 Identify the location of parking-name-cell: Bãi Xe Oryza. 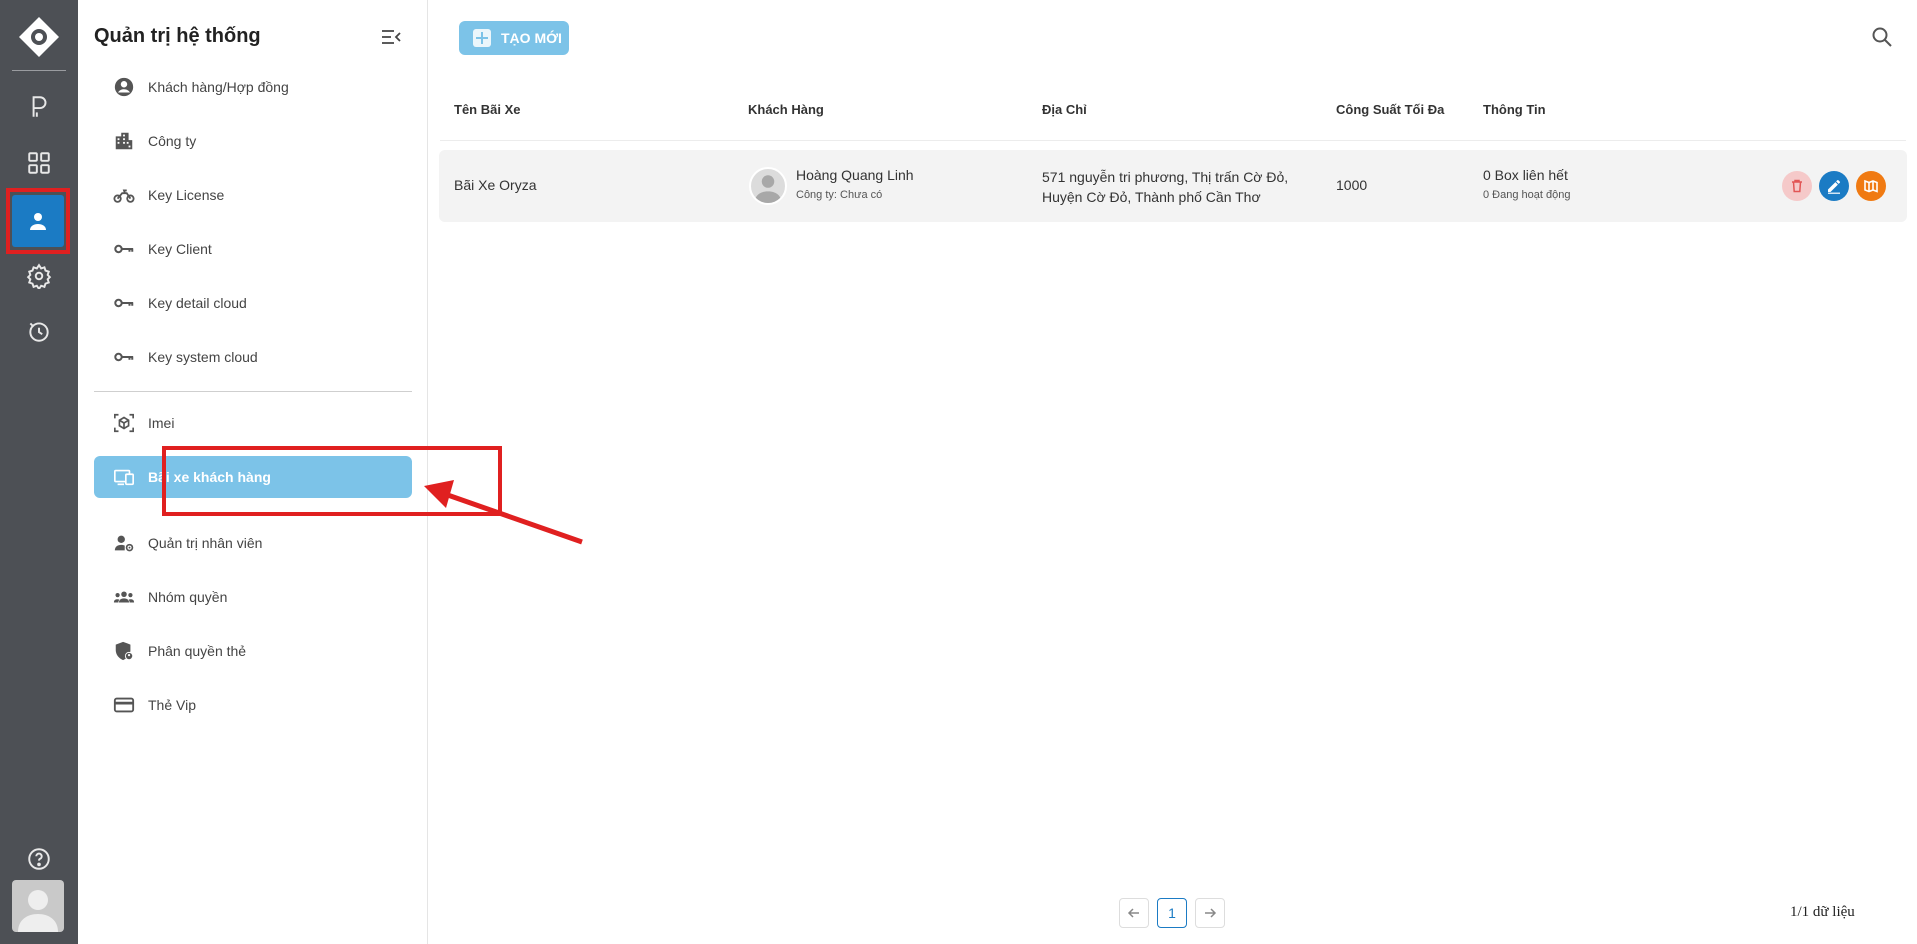
(495, 185).